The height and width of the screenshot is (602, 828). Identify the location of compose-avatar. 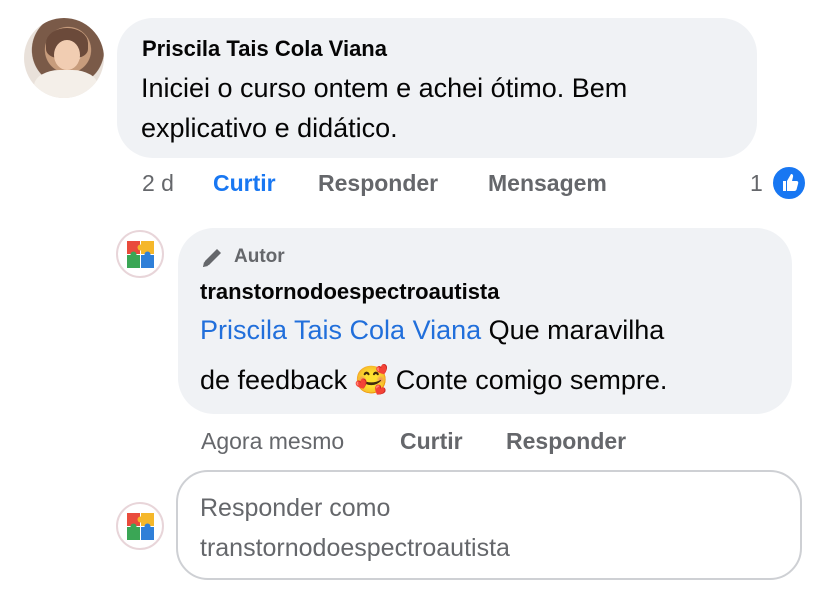
(140, 526).